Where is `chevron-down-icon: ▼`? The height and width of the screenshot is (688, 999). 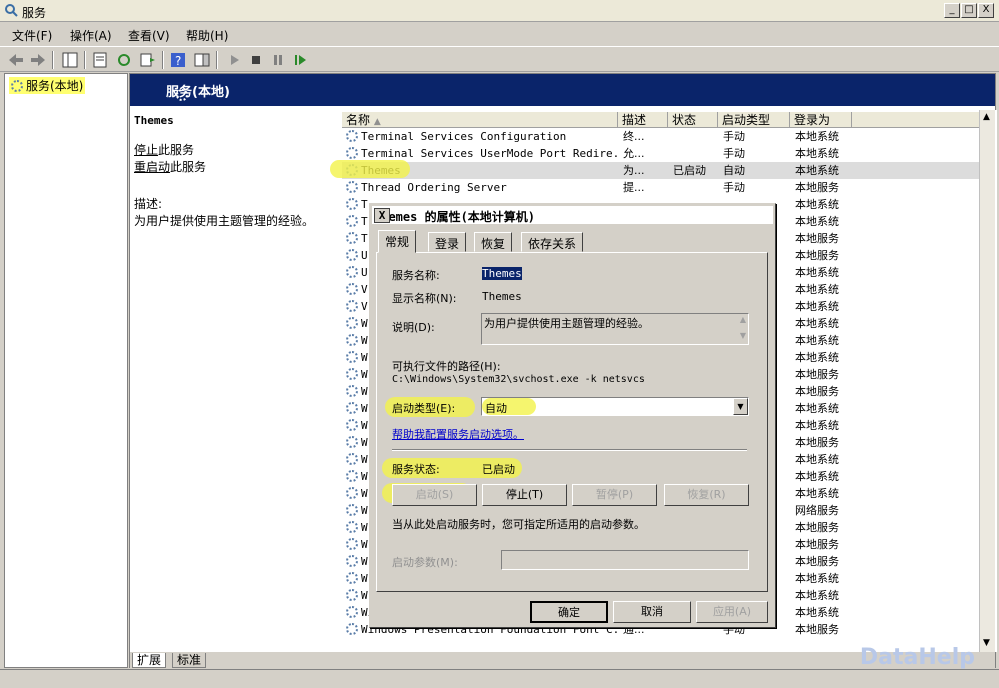
chevron-down-icon: ▼ is located at coordinates (740, 406).